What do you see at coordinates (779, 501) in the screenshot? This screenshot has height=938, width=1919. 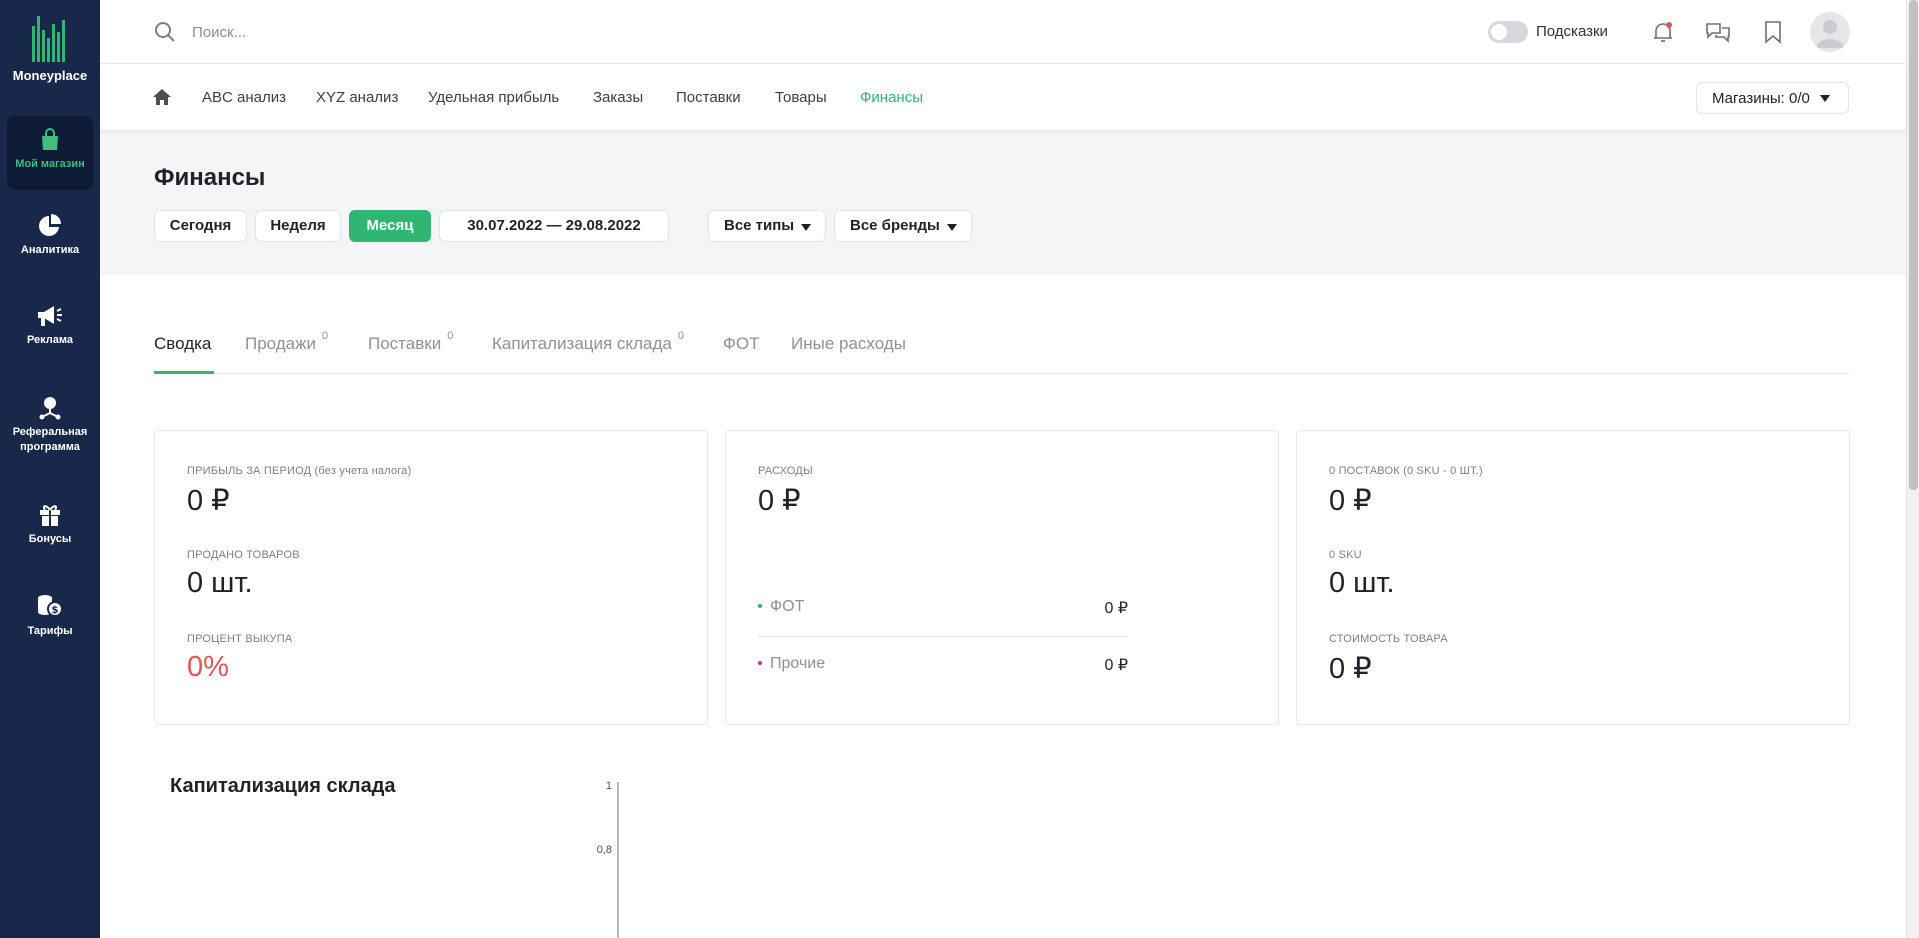 I see `expenses-value: 0 ₽` at bounding box center [779, 501].